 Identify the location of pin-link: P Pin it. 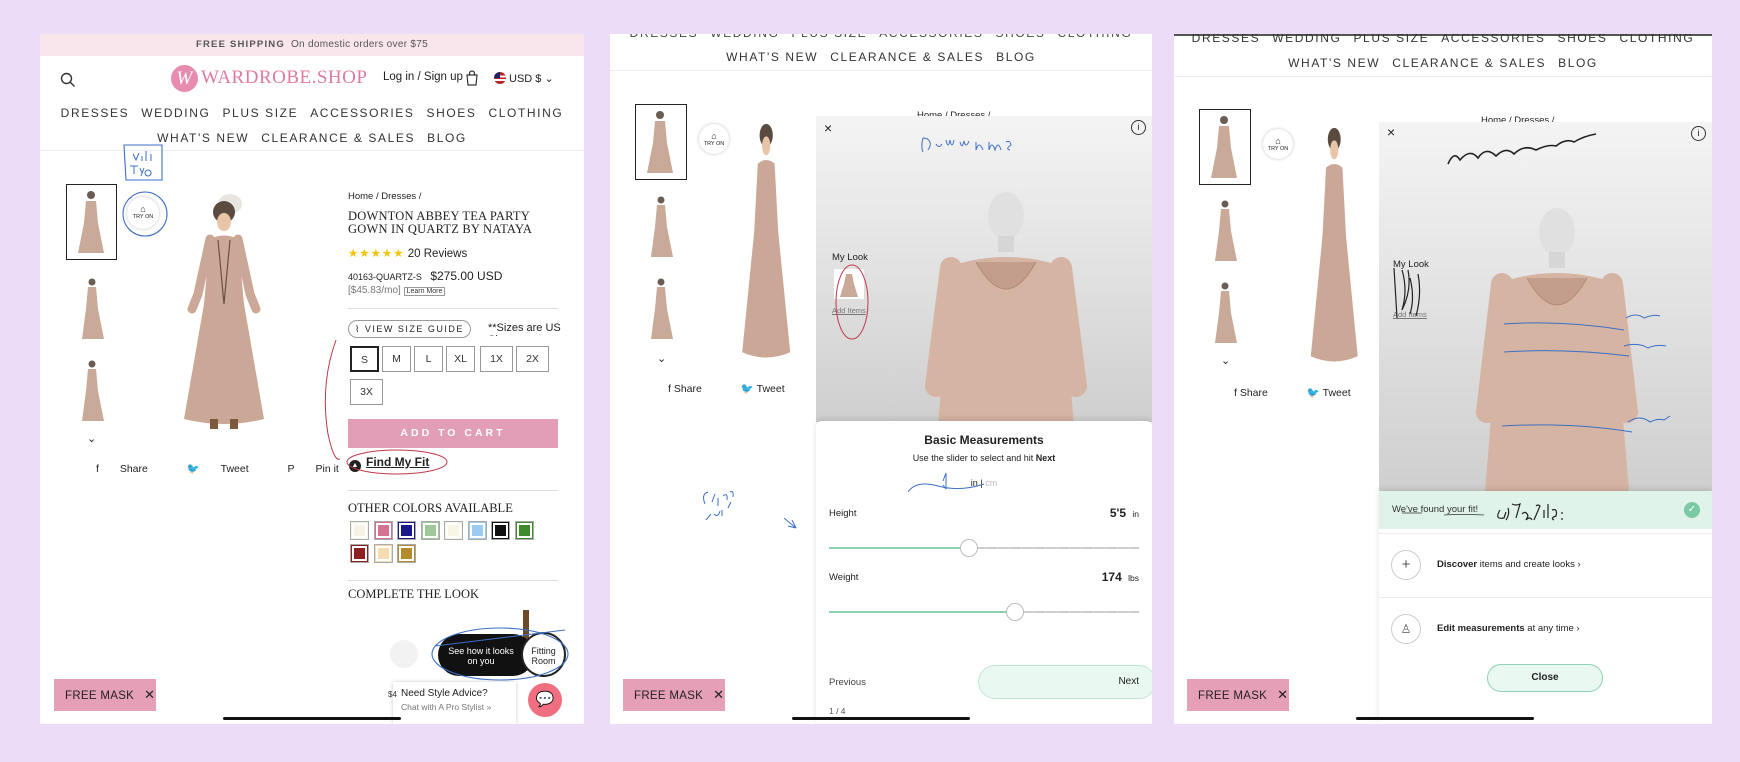
(322, 469).